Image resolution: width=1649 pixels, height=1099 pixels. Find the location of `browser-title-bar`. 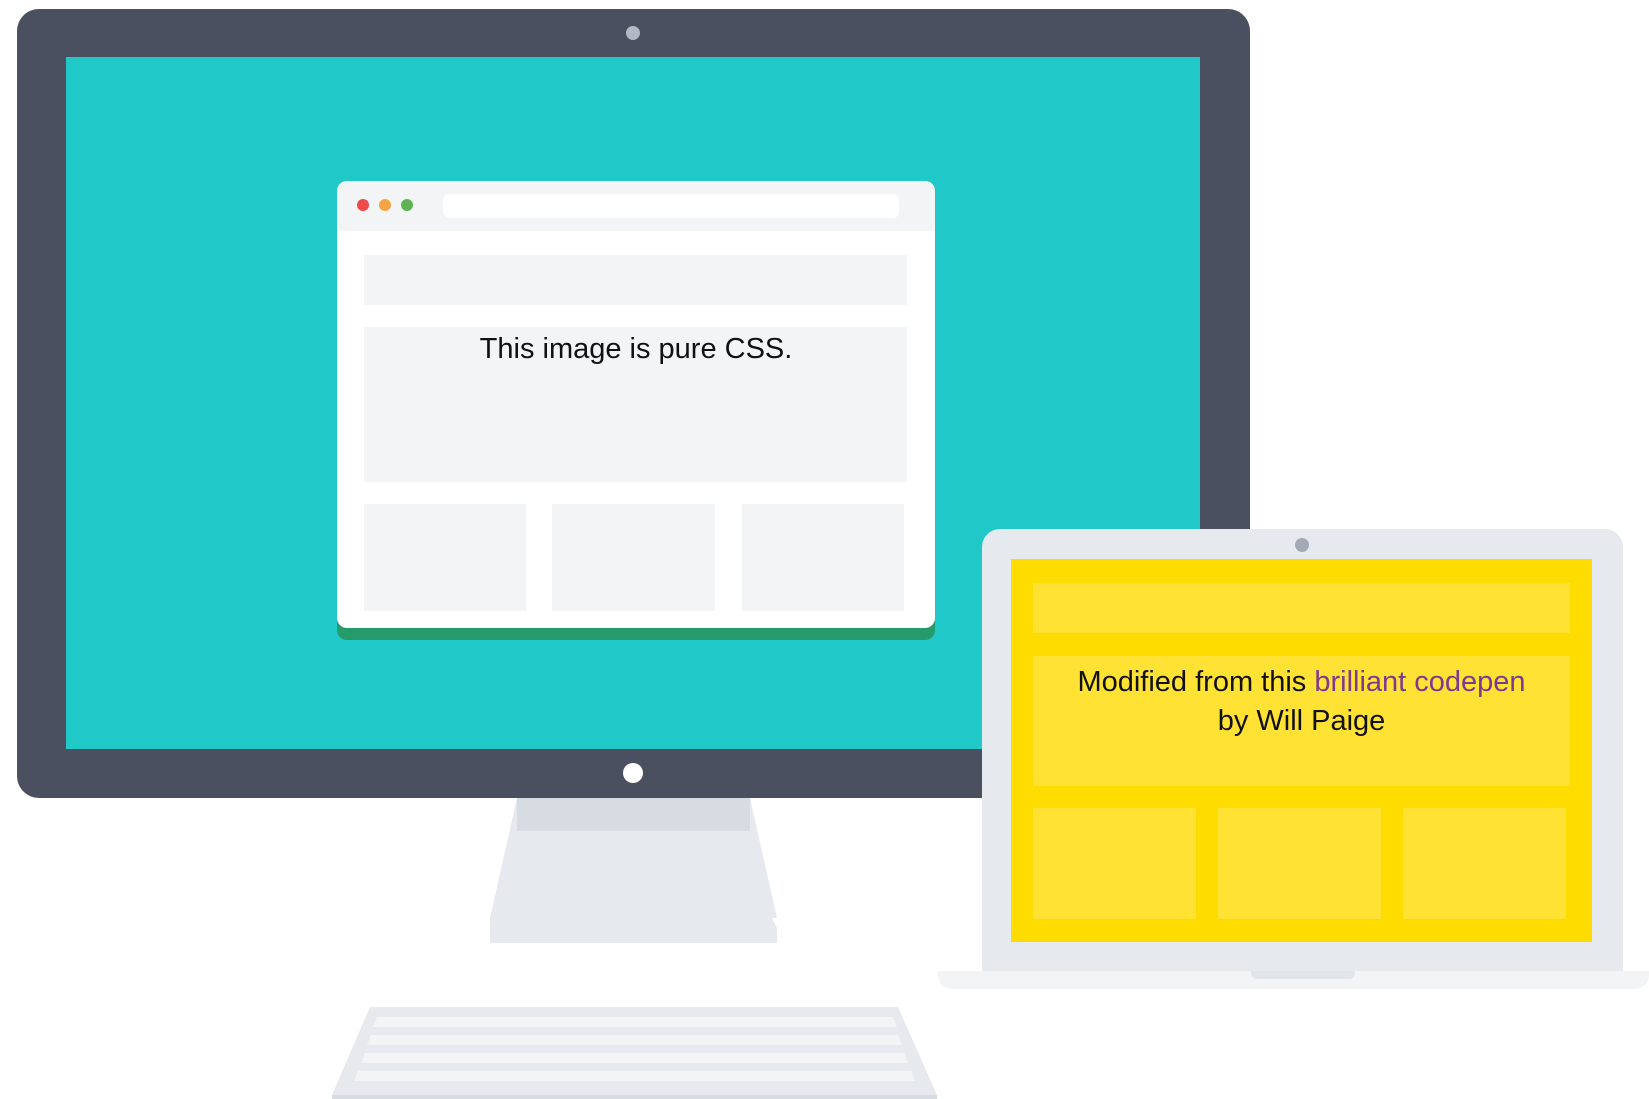

browser-title-bar is located at coordinates (636, 206).